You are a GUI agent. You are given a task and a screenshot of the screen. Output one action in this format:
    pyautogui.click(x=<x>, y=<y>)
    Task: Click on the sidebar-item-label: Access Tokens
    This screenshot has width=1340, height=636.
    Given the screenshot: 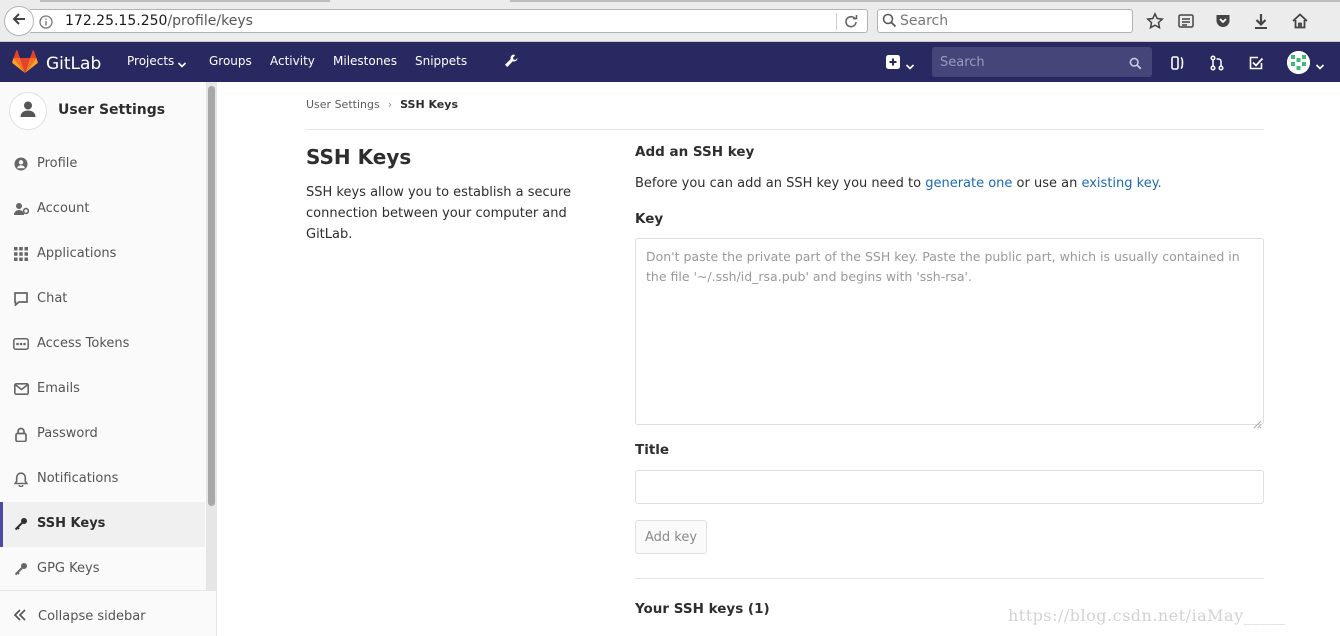 What is the action you would take?
    pyautogui.click(x=83, y=343)
    